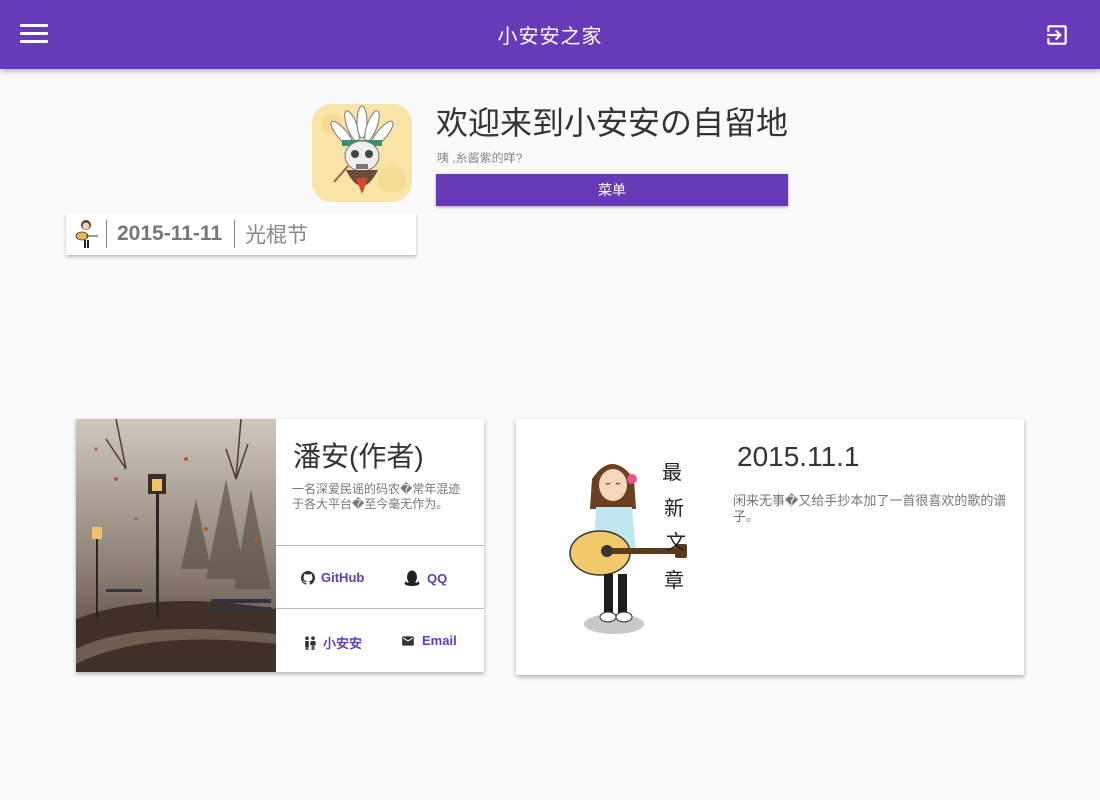 This screenshot has width=1100, height=800. I want to click on banner-date: 2015-11-11, so click(170, 233).